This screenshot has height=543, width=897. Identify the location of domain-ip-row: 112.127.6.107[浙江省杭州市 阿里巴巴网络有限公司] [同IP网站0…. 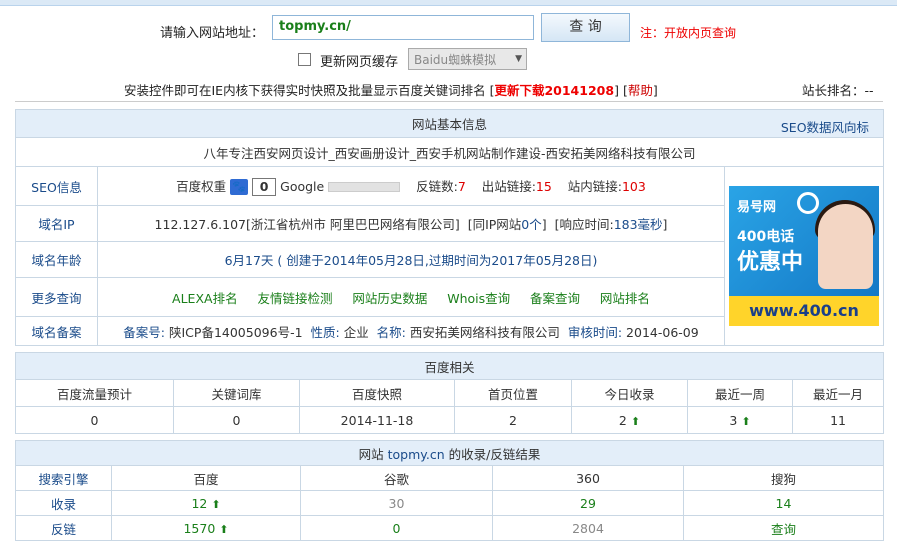
(411, 223).